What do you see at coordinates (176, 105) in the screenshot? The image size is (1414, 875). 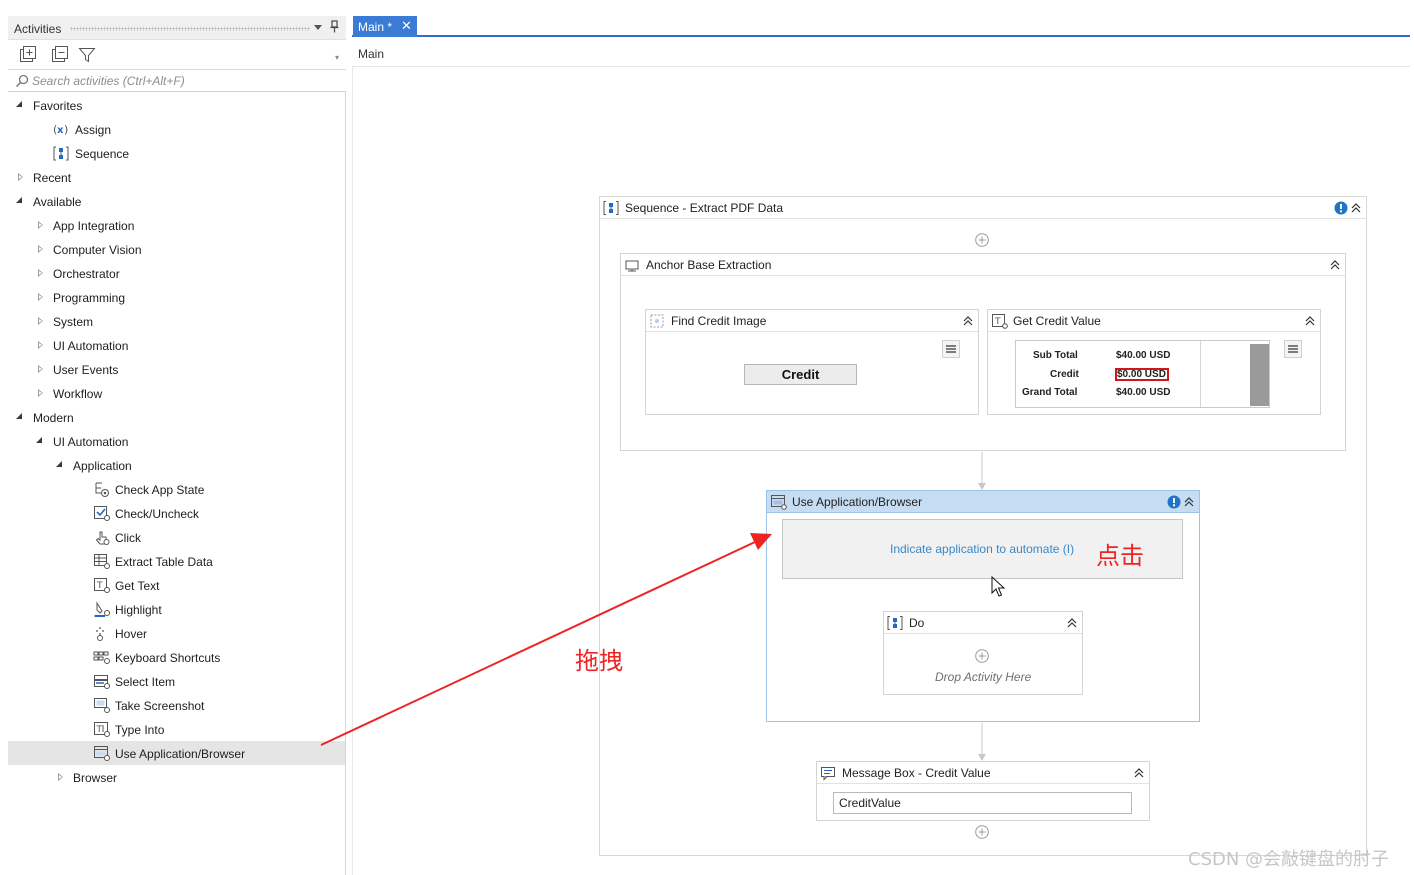 I see `tree-node-favorites: Favorites` at bounding box center [176, 105].